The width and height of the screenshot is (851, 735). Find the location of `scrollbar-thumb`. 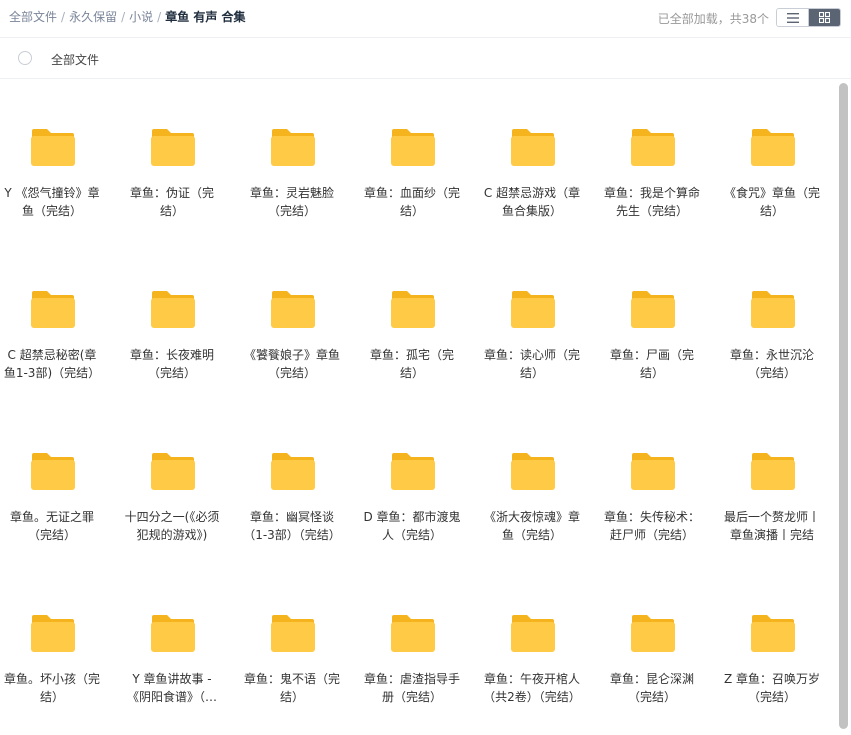

scrollbar-thumb is located at coordinates (843, 406).